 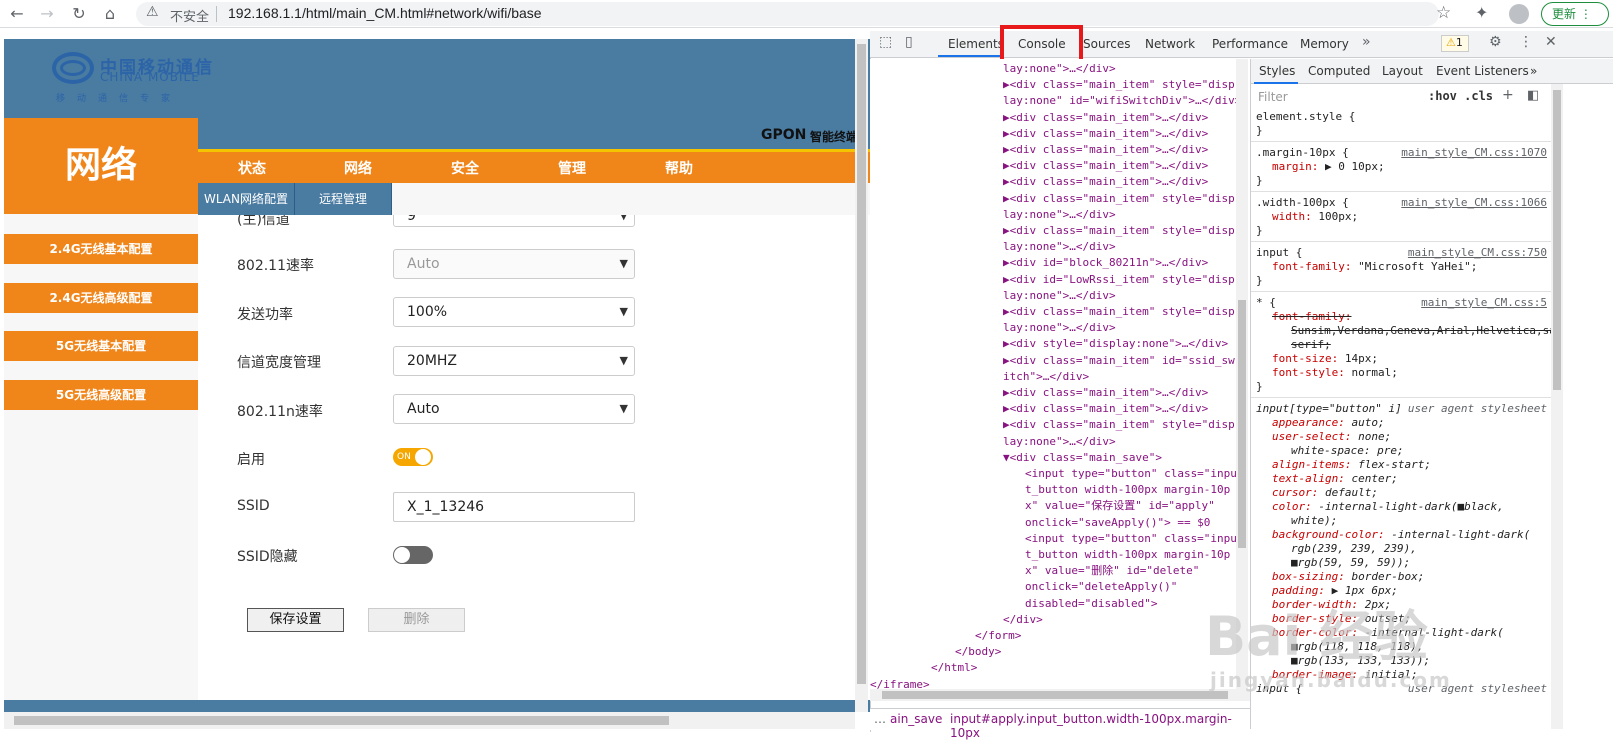 I want to click on extensions-icon: ✦, so click(x=1481, y=12).